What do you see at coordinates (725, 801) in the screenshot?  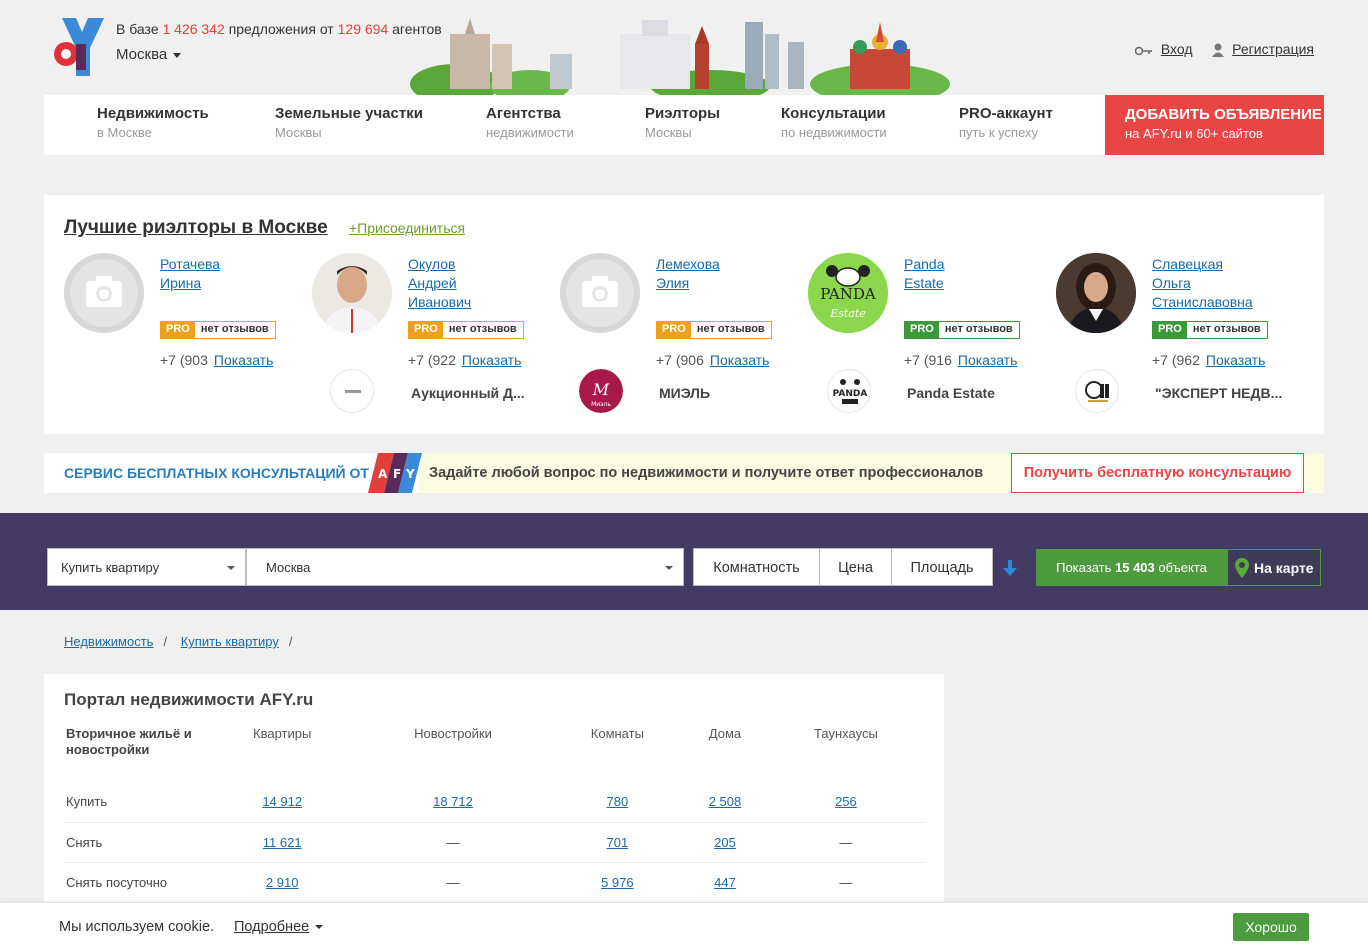 I see `count-link: 2 508` at bounding box center [725, 801].